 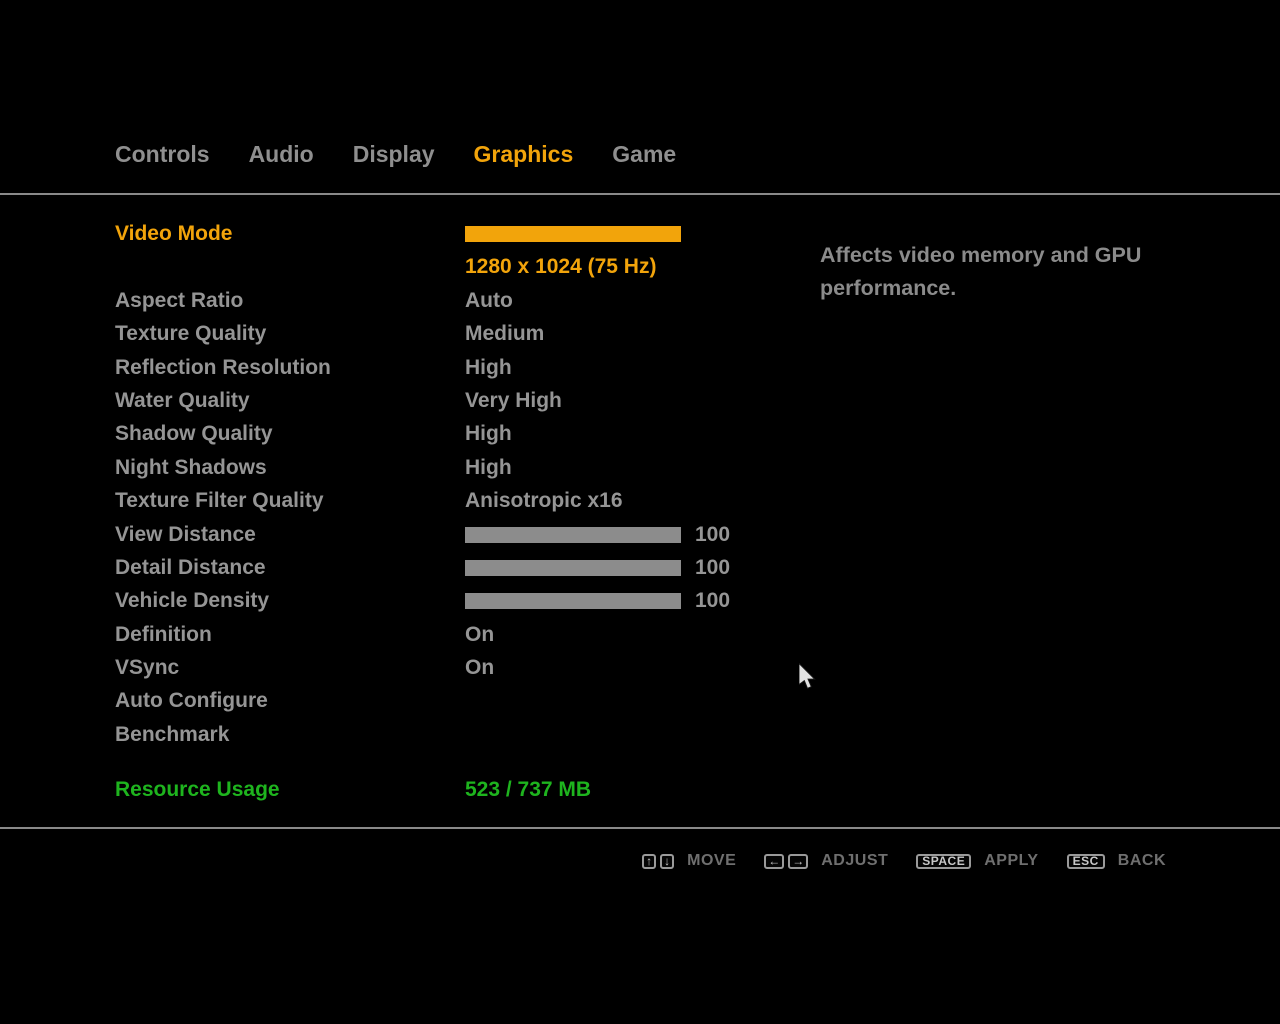 I want to click on setting-label: Texture Quality, so click(x=191, y=334).